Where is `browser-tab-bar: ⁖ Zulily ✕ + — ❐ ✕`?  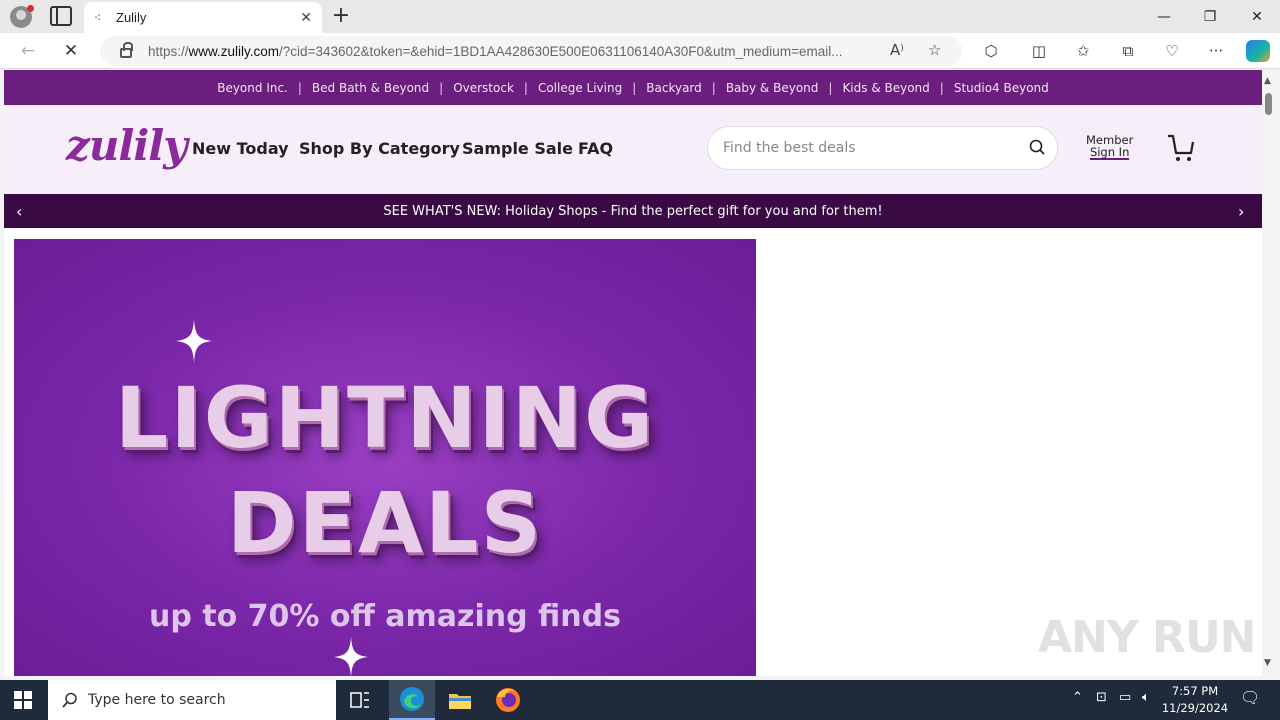 browser-tab-bar: ⁖ Zulily ✕ + — ❐ ✕ is located at coordinates (640, 16).